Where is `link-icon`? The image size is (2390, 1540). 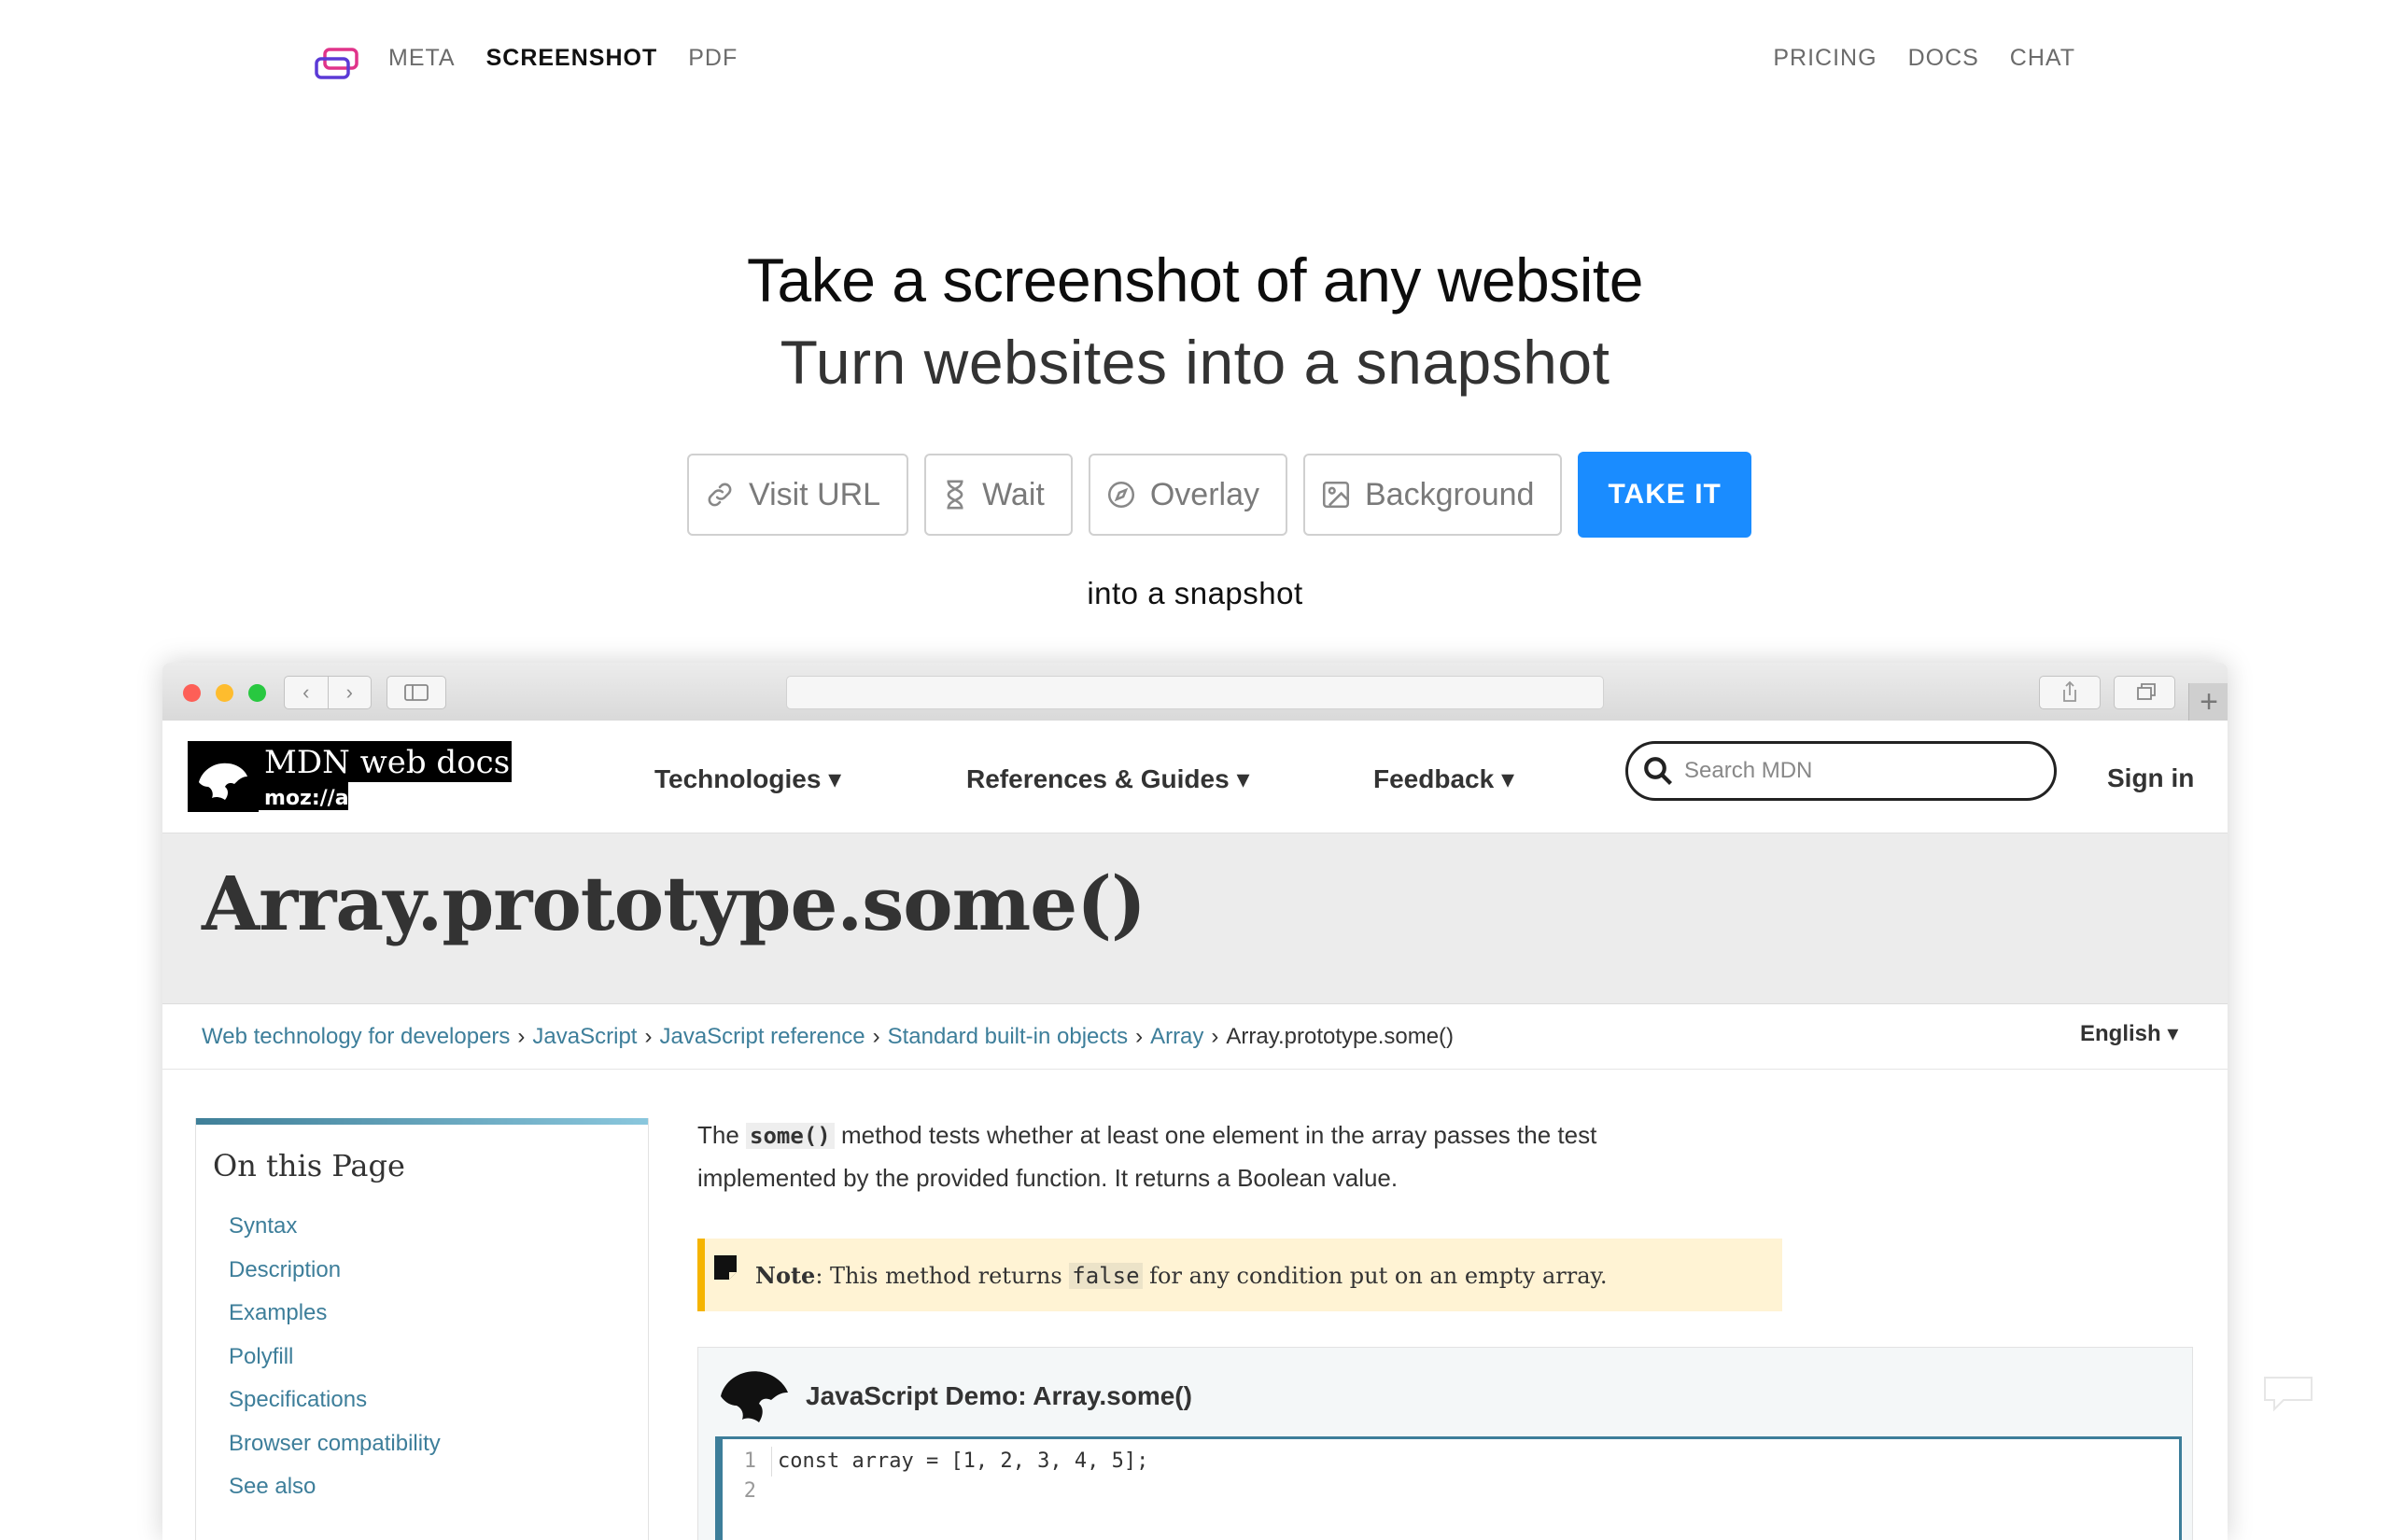
link-icon is located at coordinates (720, 495).